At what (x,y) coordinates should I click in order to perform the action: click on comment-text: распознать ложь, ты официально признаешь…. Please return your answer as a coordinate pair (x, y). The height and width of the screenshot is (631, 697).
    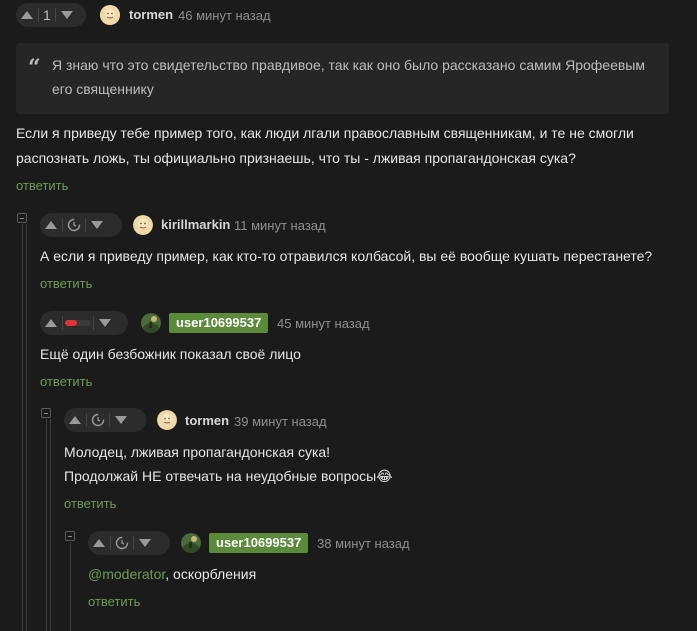
    Looking at the image, I should click on (296, 158).